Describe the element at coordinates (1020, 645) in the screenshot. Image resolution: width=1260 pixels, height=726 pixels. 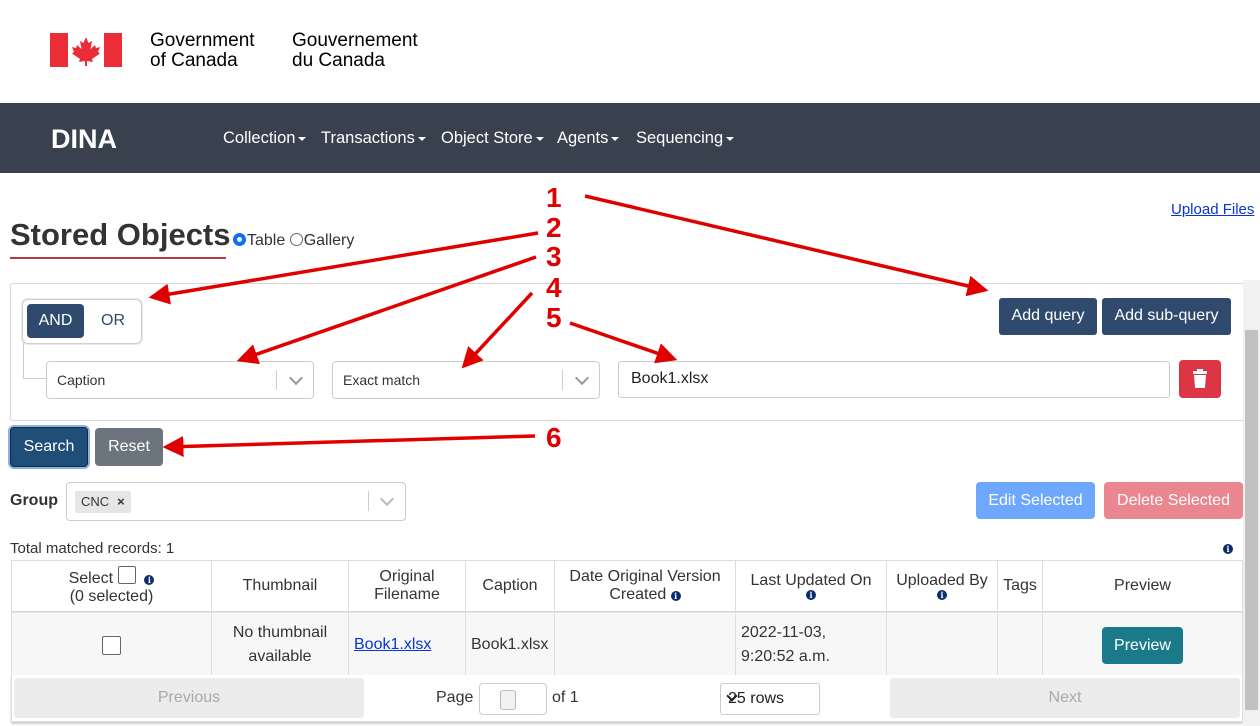
I see `cell-tags` at that location.